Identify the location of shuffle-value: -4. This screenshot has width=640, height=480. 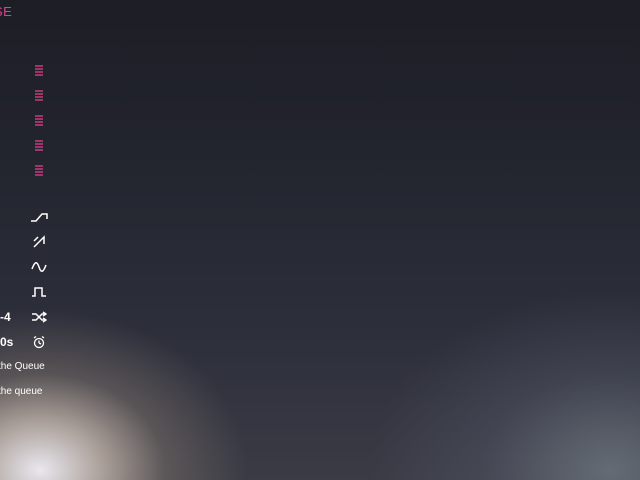
(5, 317).